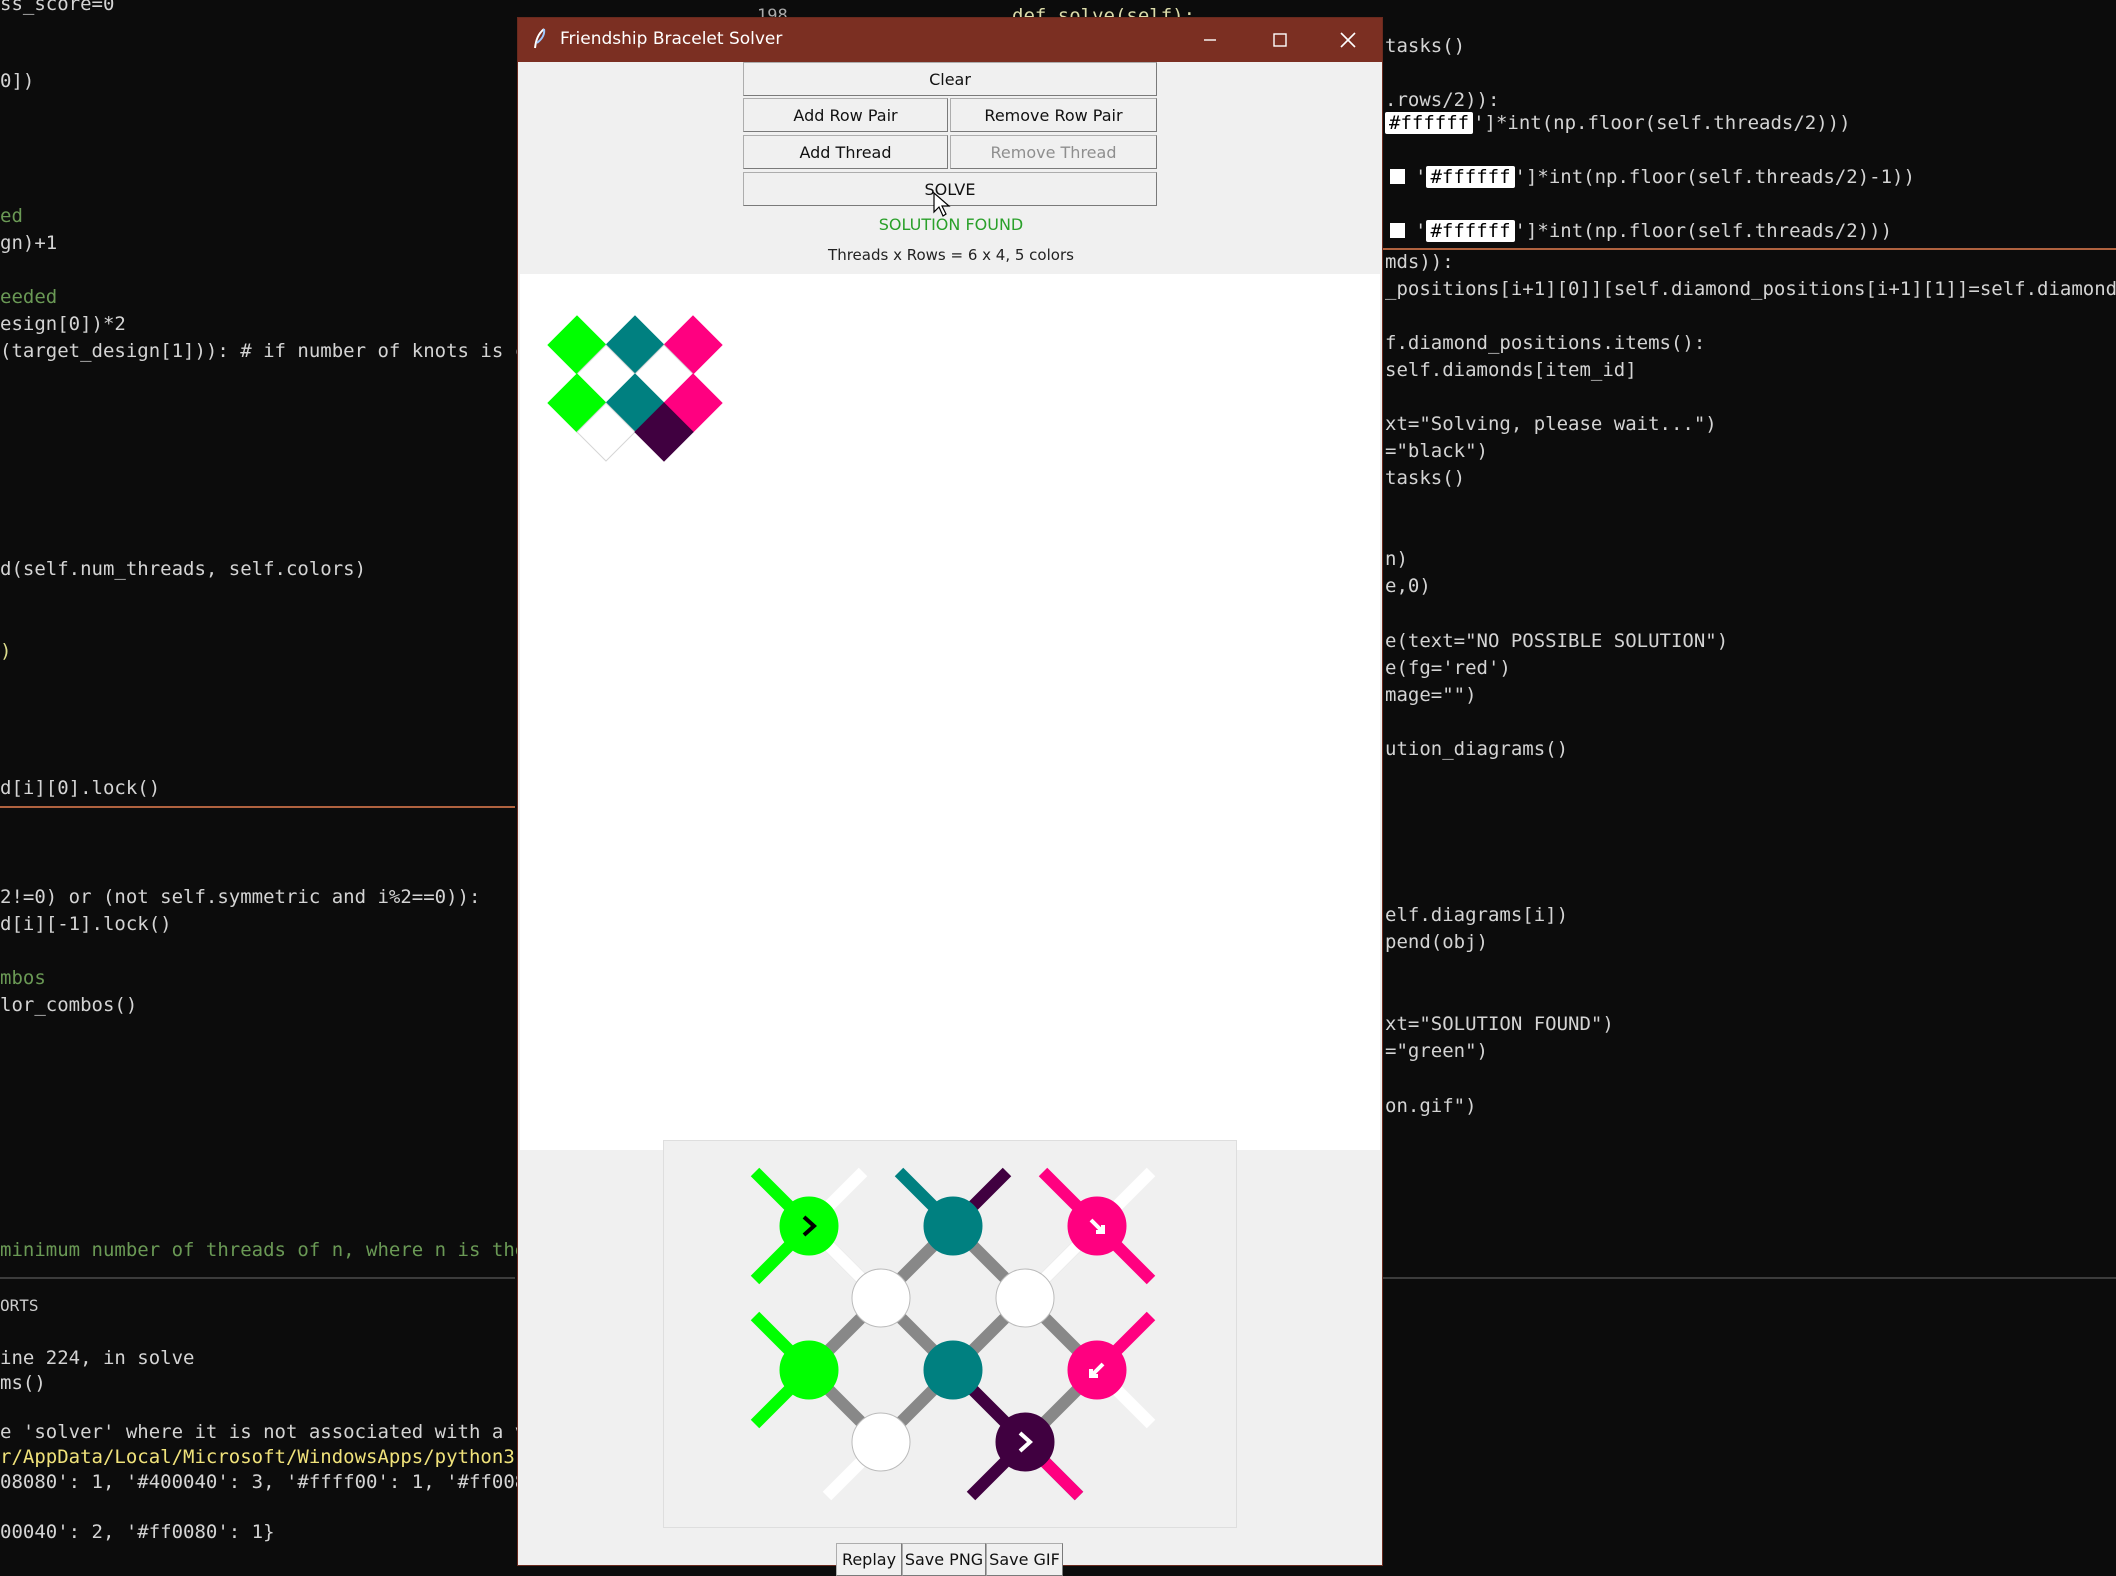 Image resolution: width=2116 pixels, height=1576 pixels. Describe the element at coordinates (17, 81) in the screenshot. I see `code-line: 0])` at that location.